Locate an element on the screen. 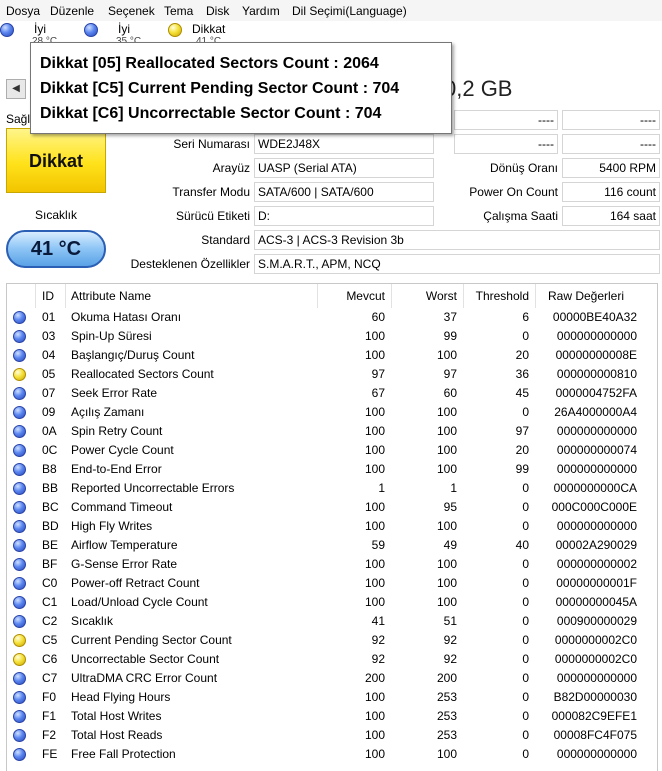 This screenshot has width=662, height=771. cell-attribute-name: Spin-Up Süresi is located at coordinates (111, 336).